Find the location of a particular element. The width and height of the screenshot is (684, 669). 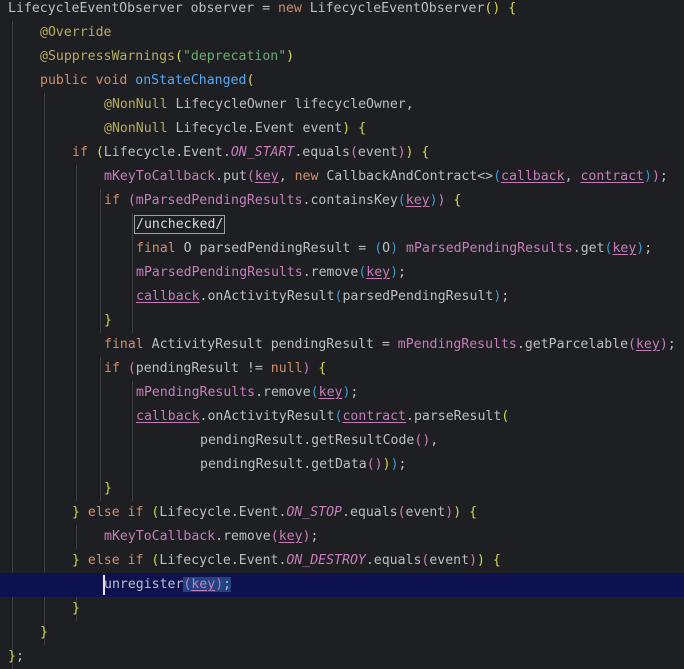

code-token: ActivityResult pendingResult = is located at coordinates (274, 344).